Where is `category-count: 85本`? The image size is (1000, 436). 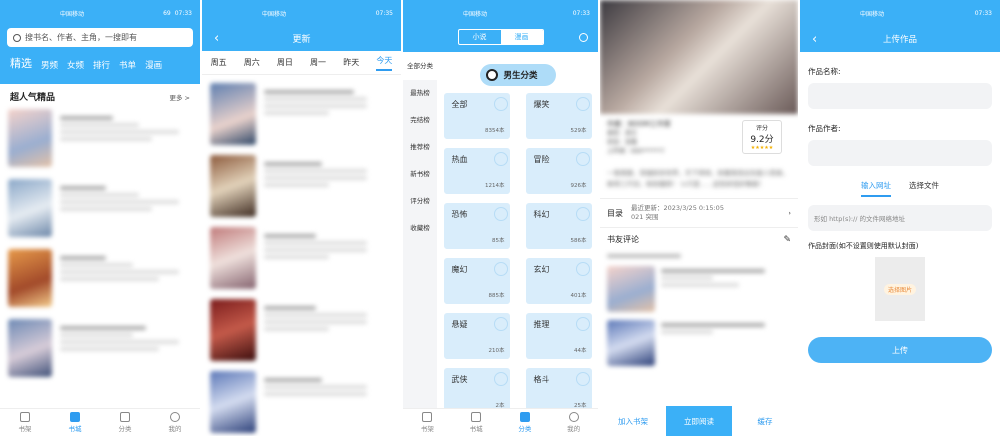 category-count: 85本 is located at coordinates (498, 241).